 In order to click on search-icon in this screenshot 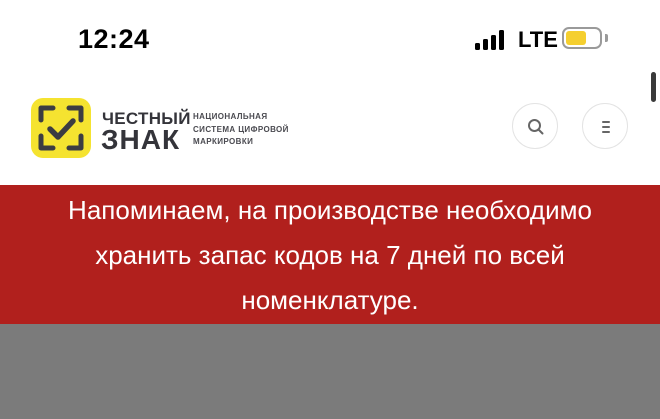, I will do `click(536, 127)`.